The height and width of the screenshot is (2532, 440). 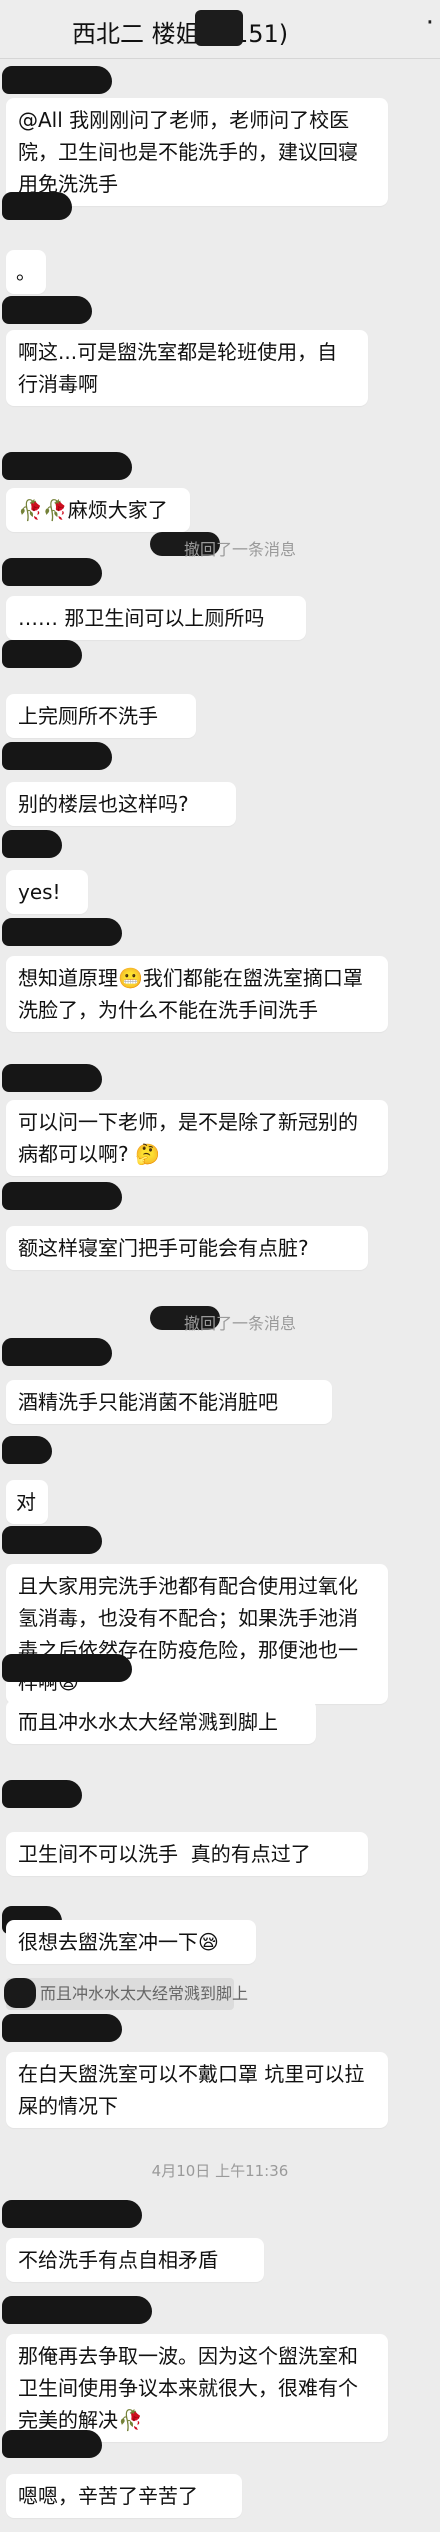 I want to click on message-bubble: 不给洗手有点自相矛盾, so click(x=135, y=2260).